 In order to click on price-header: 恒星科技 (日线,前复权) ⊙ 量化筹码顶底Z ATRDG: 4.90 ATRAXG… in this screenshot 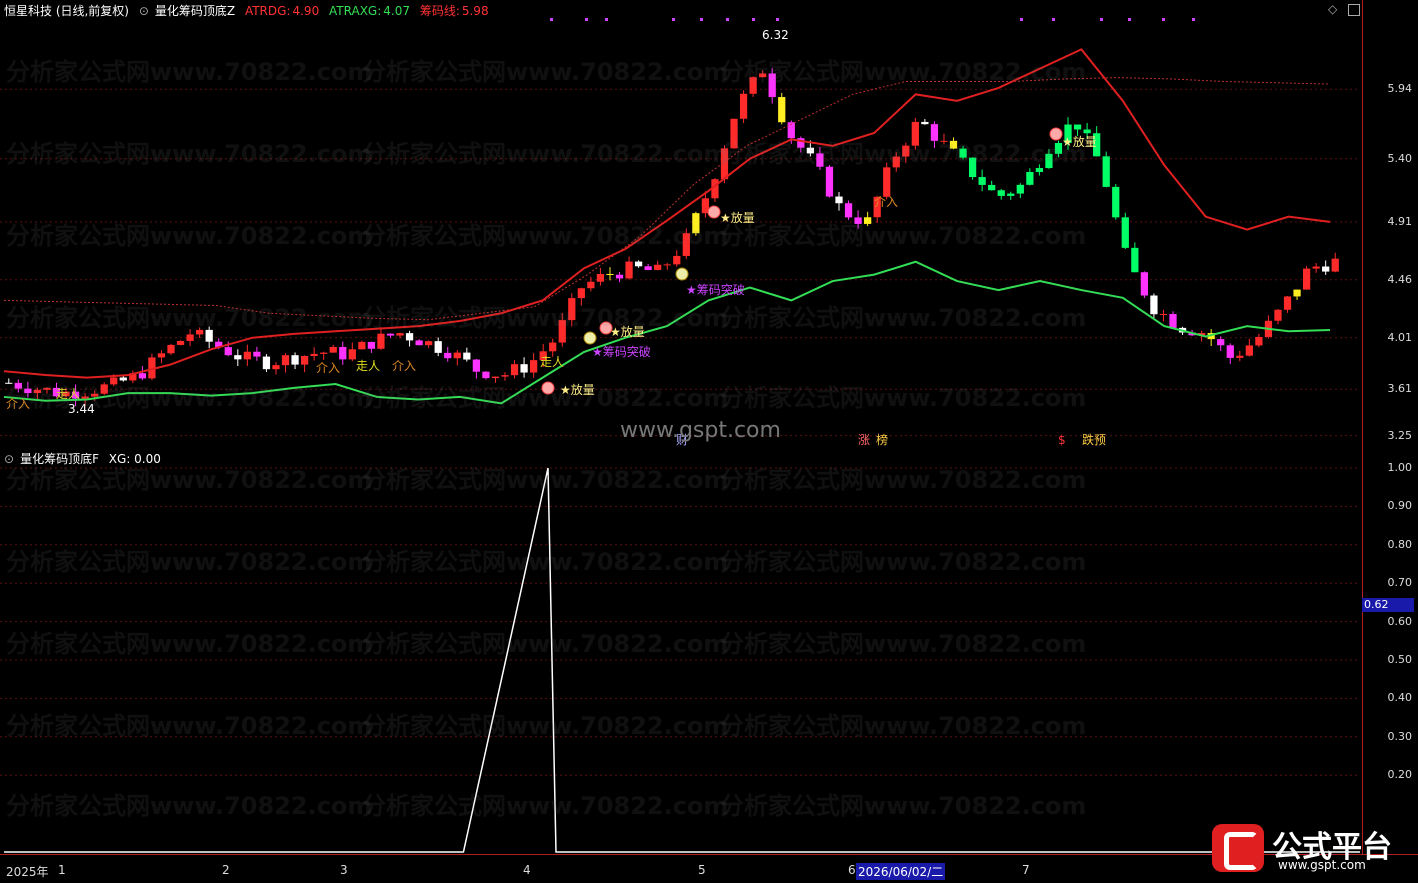, I will do `click(249, 10)`.